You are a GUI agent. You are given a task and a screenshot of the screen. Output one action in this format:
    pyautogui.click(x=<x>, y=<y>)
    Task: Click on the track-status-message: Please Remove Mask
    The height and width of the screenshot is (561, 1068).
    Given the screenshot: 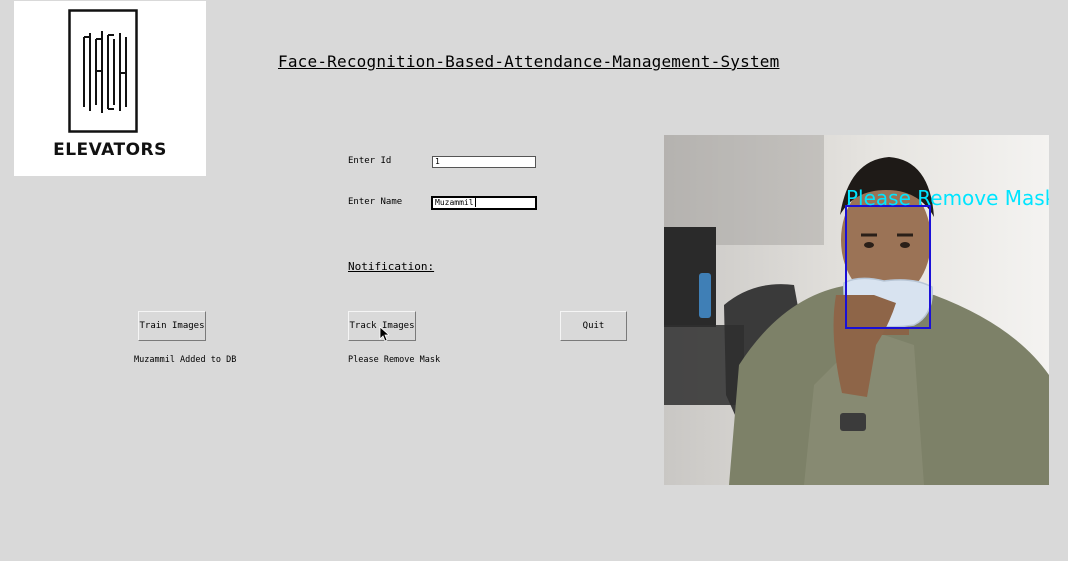 What is the action you would take?
    pyautogui.click(x=394, y=360)
    